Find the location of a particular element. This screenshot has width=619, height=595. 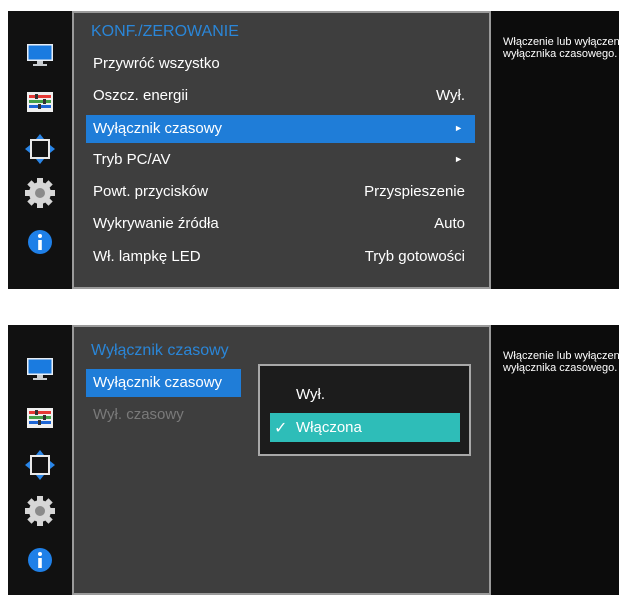

menu-item-power-led: Wł. lampkę LED Tryb gotowości is located at coordinates (280, 257).